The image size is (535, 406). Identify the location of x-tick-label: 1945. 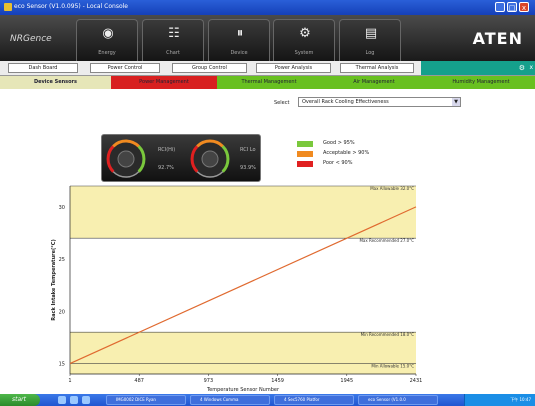
(346, 381).